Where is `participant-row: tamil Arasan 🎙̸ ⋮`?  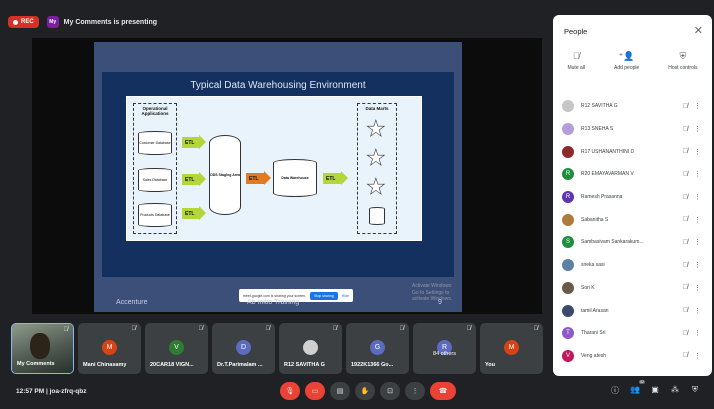 participant-row: tamil Arasan 🎙̸ ⋮ is located at coordinates (632, 310).